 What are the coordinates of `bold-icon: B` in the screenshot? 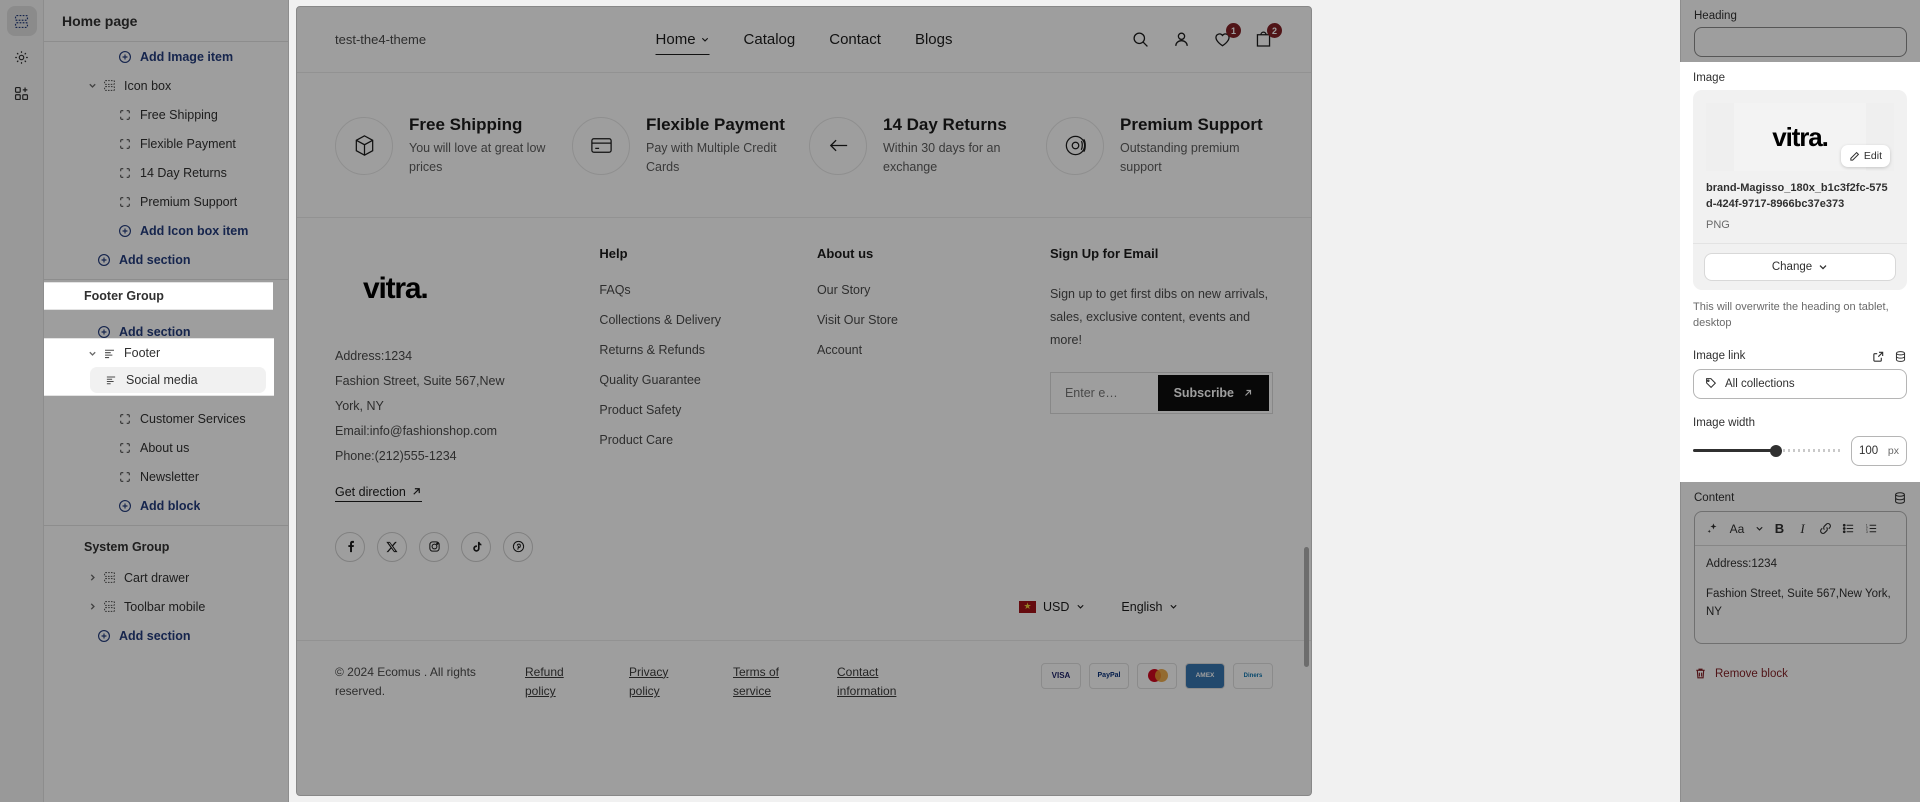 It's located at (1779, 528).